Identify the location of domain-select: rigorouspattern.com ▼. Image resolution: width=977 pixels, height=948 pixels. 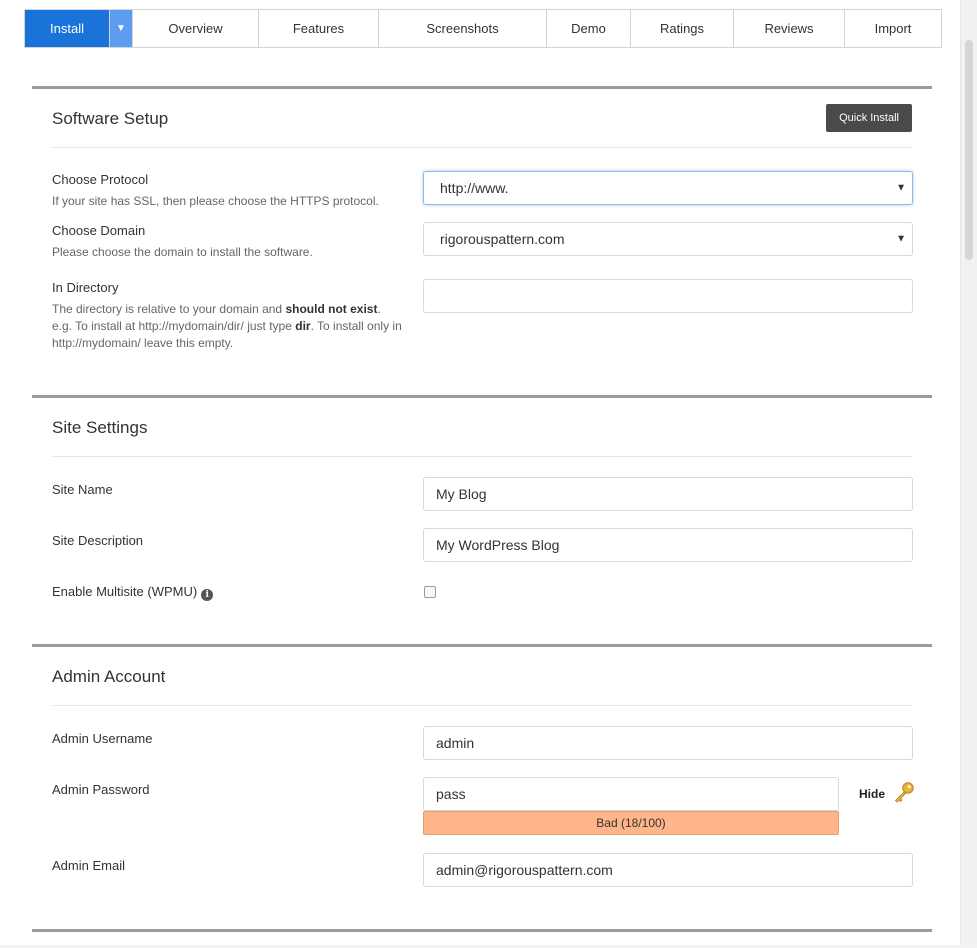
(668, 239).